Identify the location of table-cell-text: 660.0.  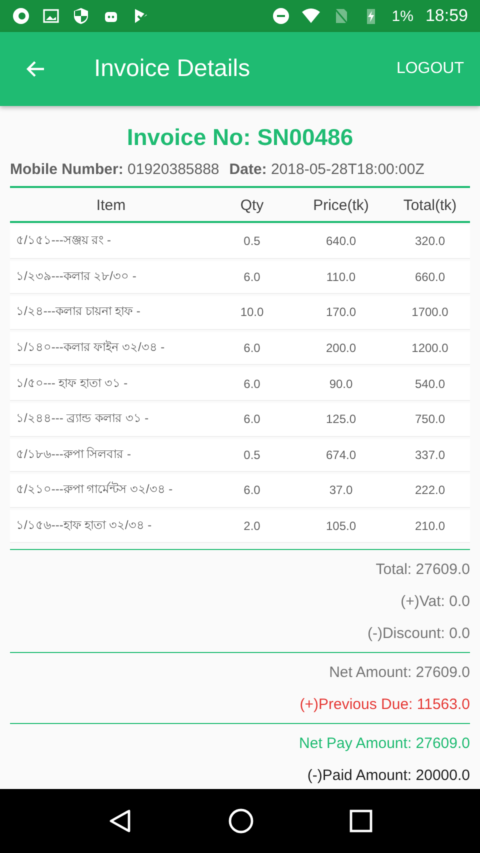
(430, 277).